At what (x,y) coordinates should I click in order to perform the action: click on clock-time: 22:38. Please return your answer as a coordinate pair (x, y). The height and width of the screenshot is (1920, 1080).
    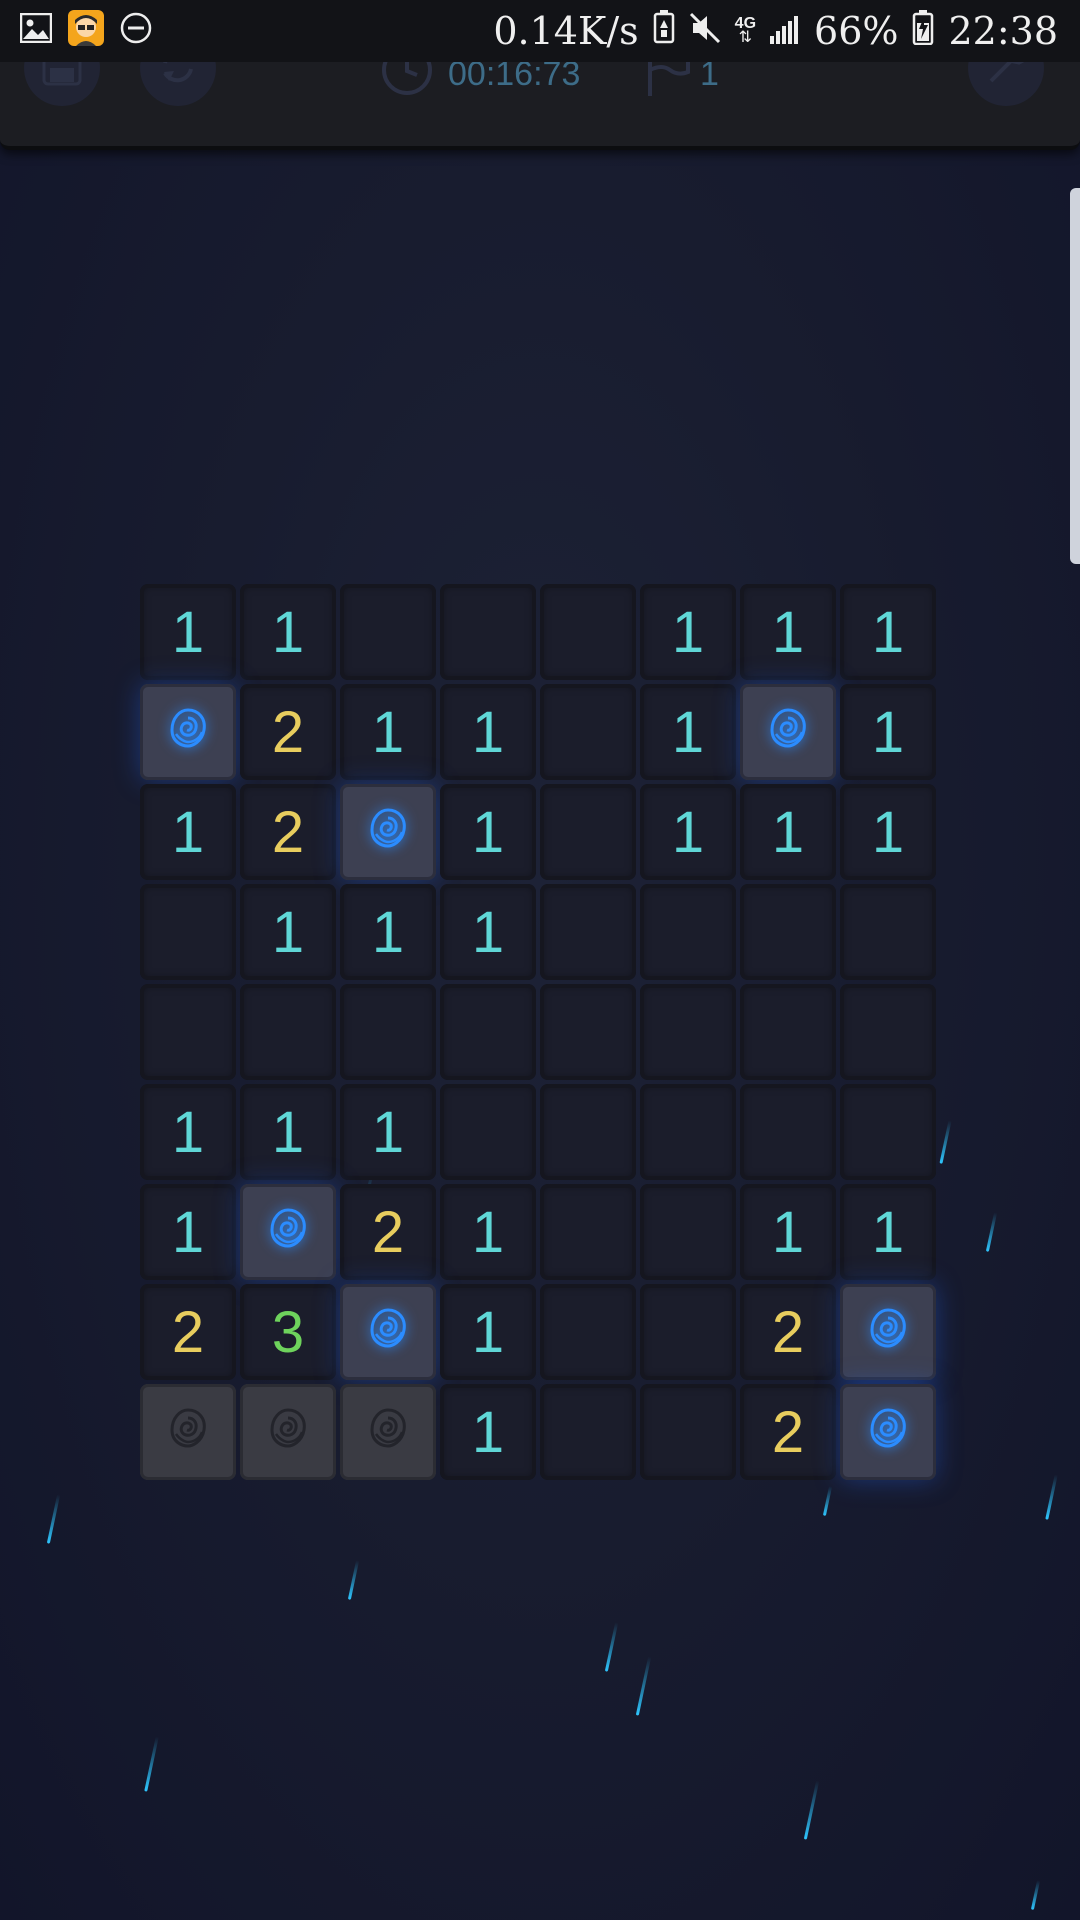
    Looking at the image, I should click on (1003, 31).